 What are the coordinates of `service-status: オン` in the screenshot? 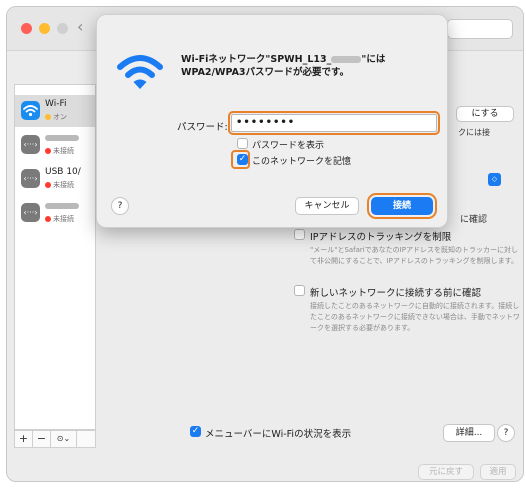 It's located at (70, 117).